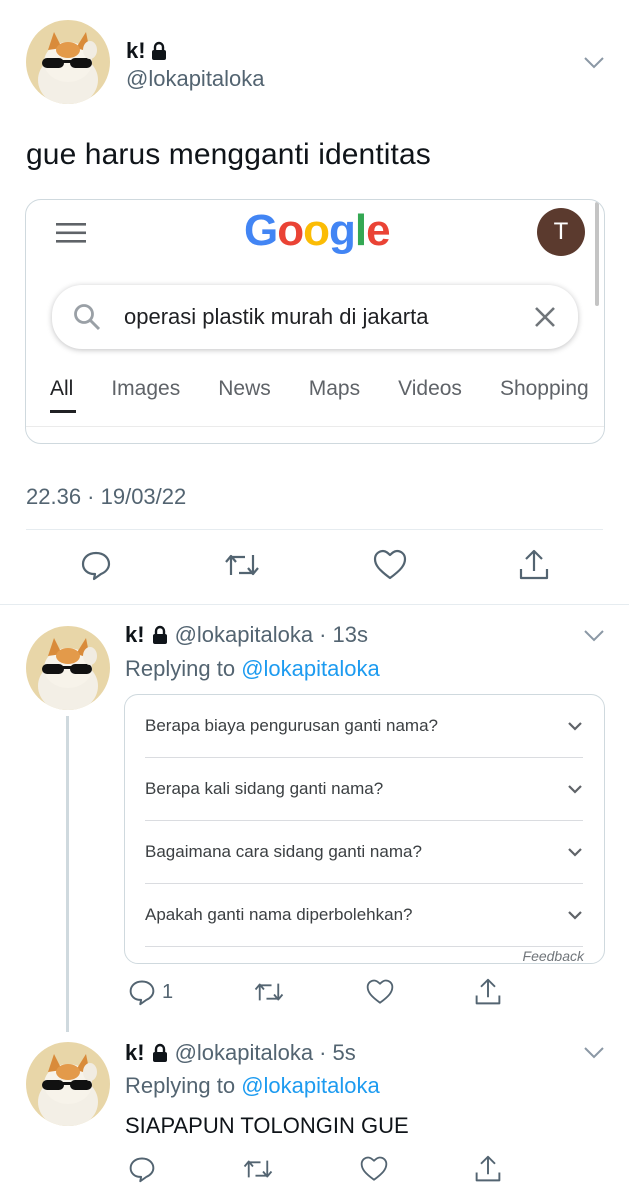 The width and height of the screenshot is (629, 1200). What do you see at coordinates (228, 154) in the screenshot?
I see `tweet-text: gue harus mengganti identitas` at bounding box center [228, 154].